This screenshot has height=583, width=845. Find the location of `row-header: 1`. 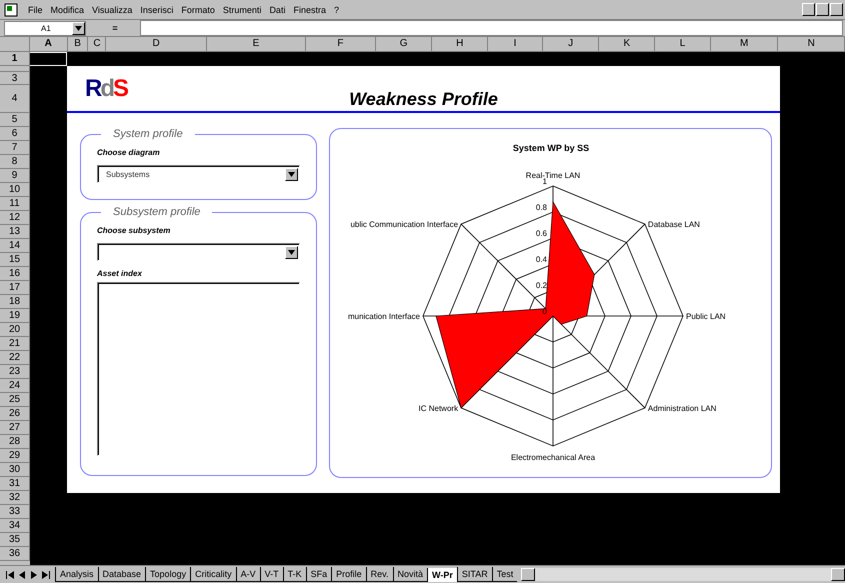

row-header: 1 is located at coordinates (15, 59).